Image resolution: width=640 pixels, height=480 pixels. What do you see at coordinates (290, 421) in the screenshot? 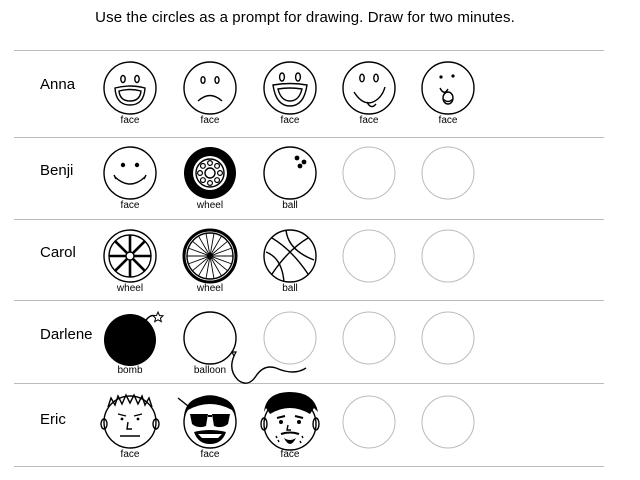
I see `cap-goatee-face-icon` at bounding box center [290, 421].